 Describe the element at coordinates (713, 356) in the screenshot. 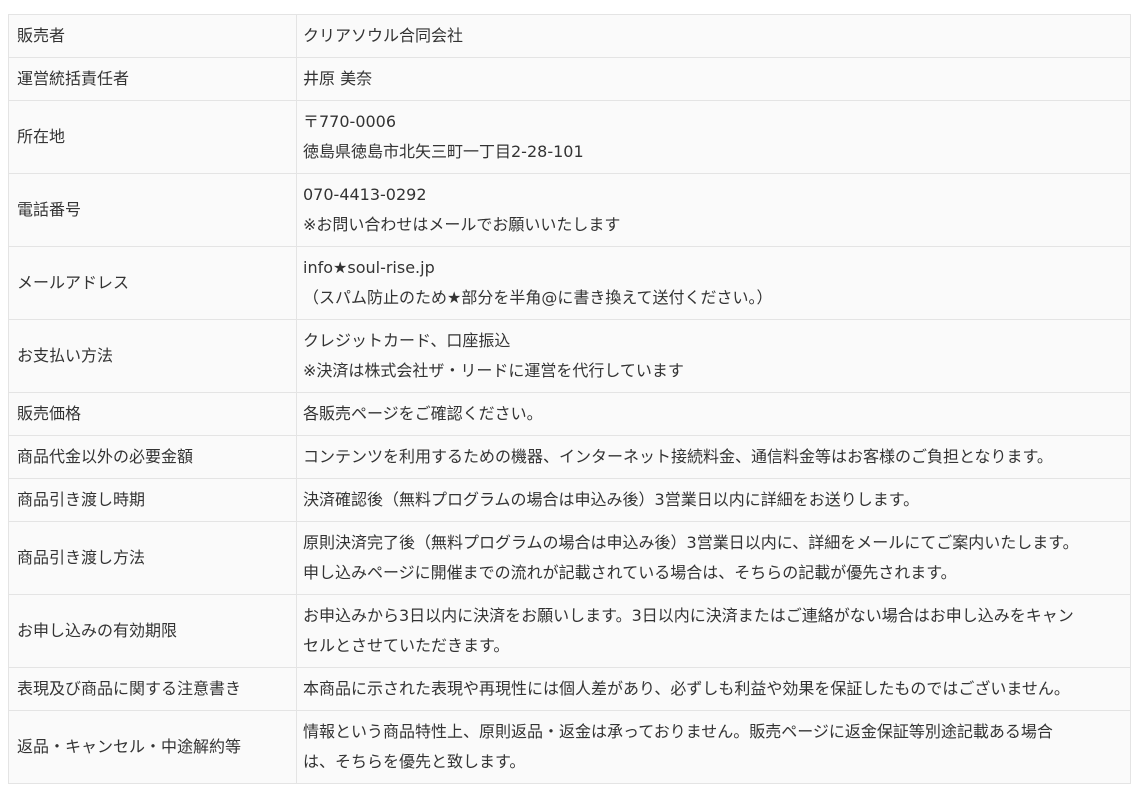

I see `row-value-payment: クレジットカード、口座振込 ※決済は株式会社ザ・リードに運営を代行しています` at that location.